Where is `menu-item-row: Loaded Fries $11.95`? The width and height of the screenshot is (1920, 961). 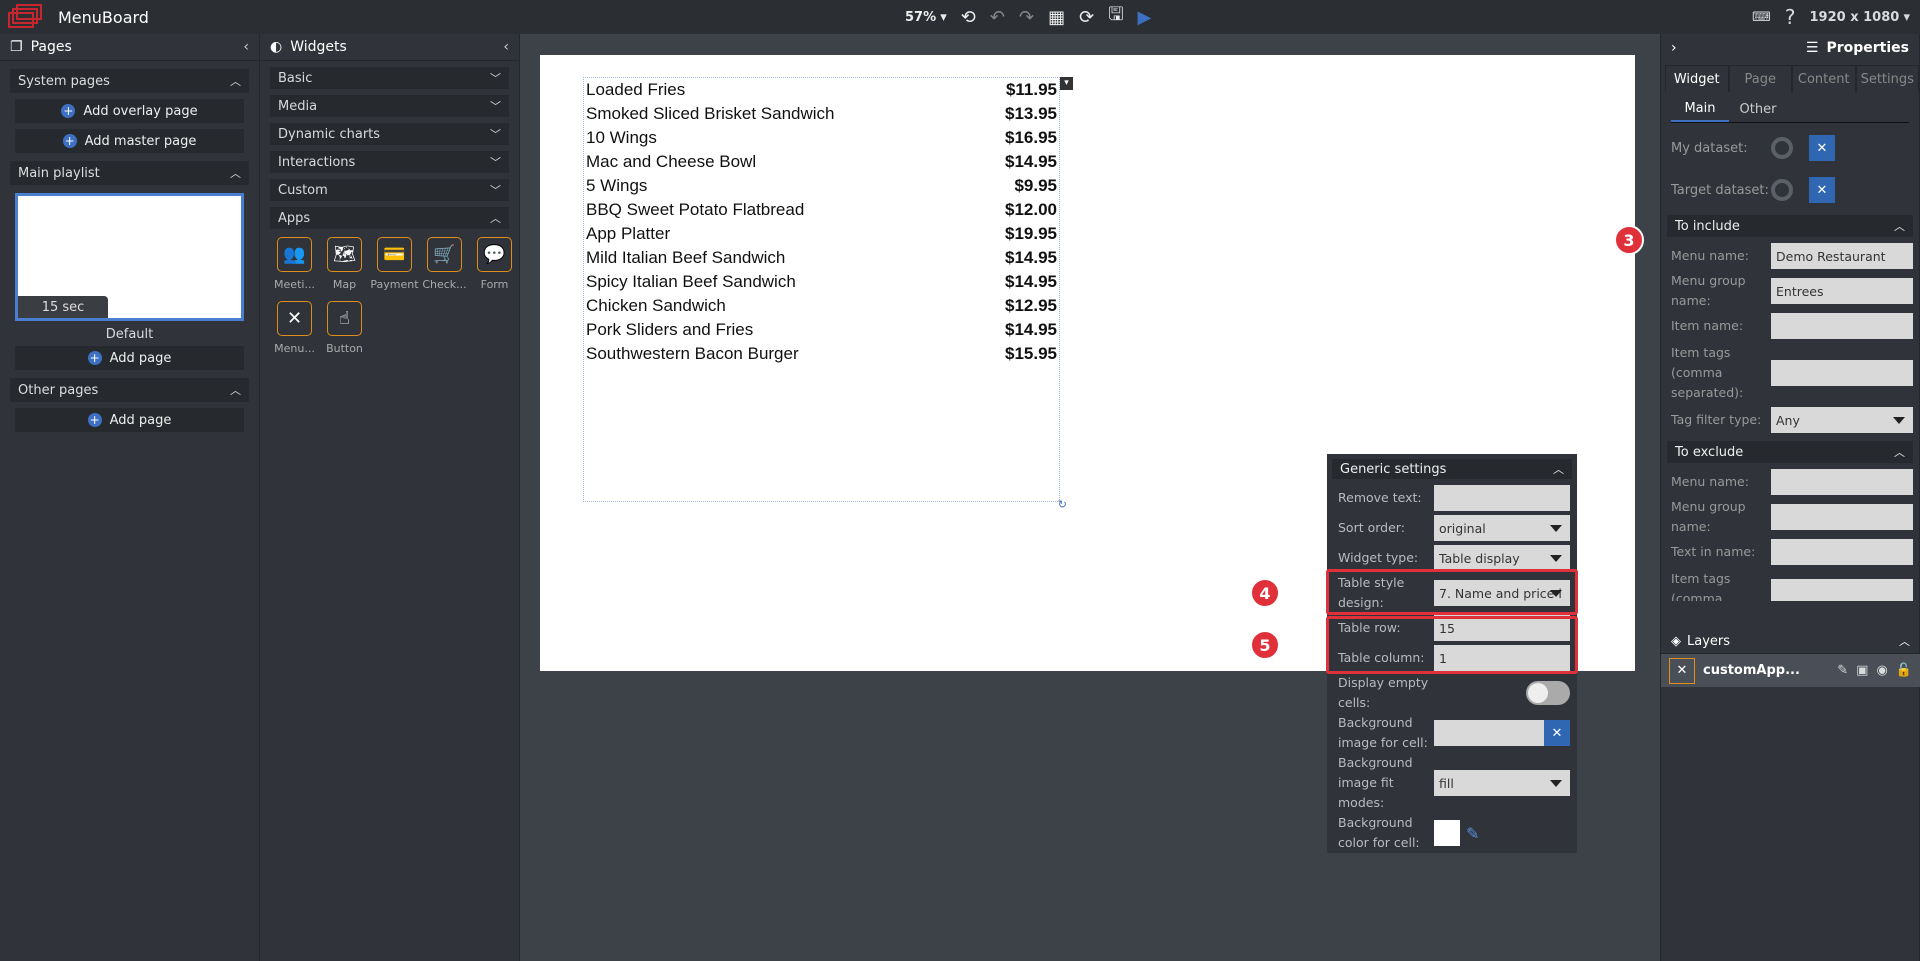
menu-item-row: Loaded Fries $11.95 is located at coordinates (821, 90).